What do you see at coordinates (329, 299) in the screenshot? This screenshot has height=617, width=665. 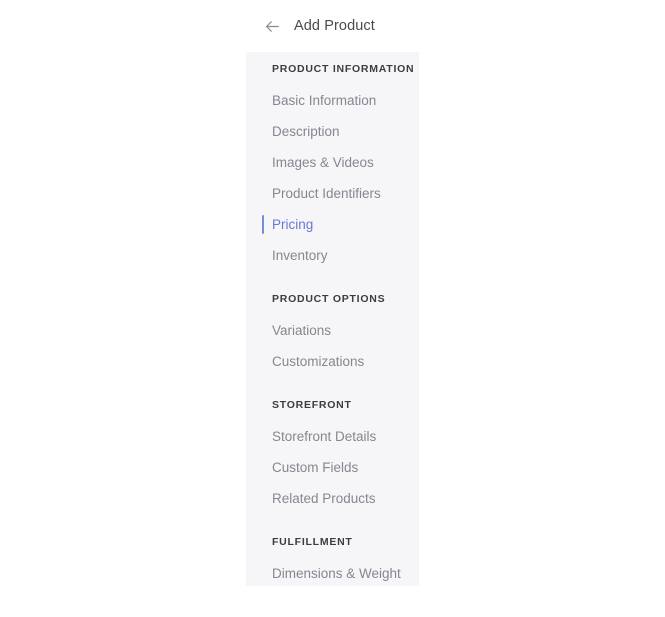 I see `nav-section-heading: PRODUCT OPTIONS` at bounding box center [329, 299].